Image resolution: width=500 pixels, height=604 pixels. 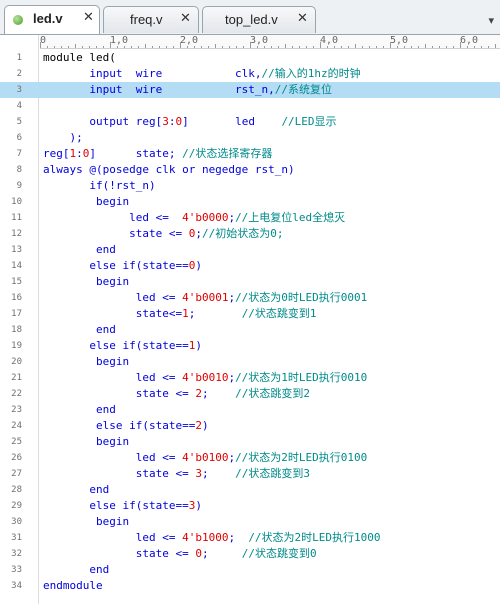 What do you see at coordinates (119, 425) in the screenshot?
I see `code-token: else if(state==` at bounding box center [119, 425].